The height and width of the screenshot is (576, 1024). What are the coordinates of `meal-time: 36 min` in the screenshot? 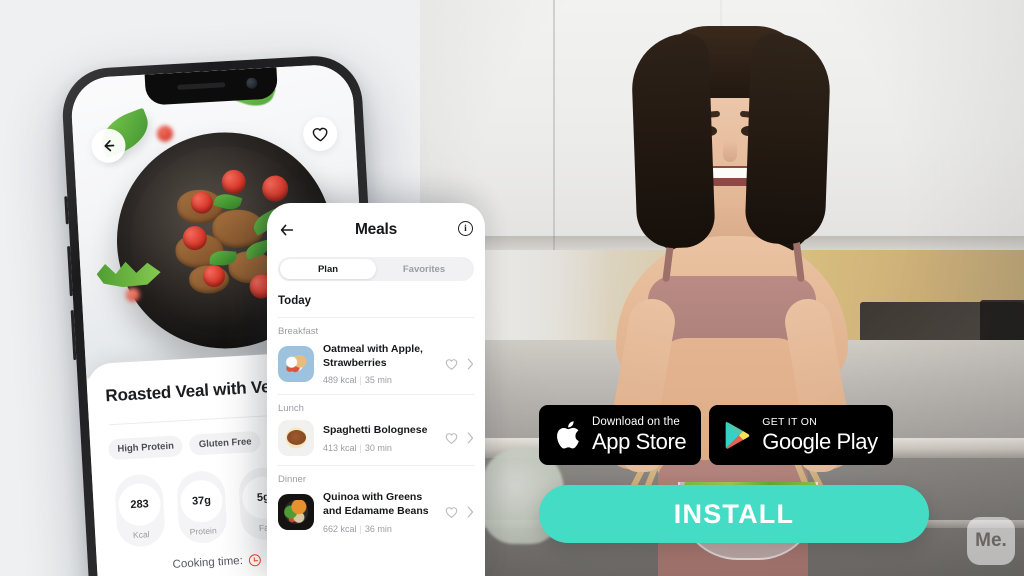 It's located at (378, 528).